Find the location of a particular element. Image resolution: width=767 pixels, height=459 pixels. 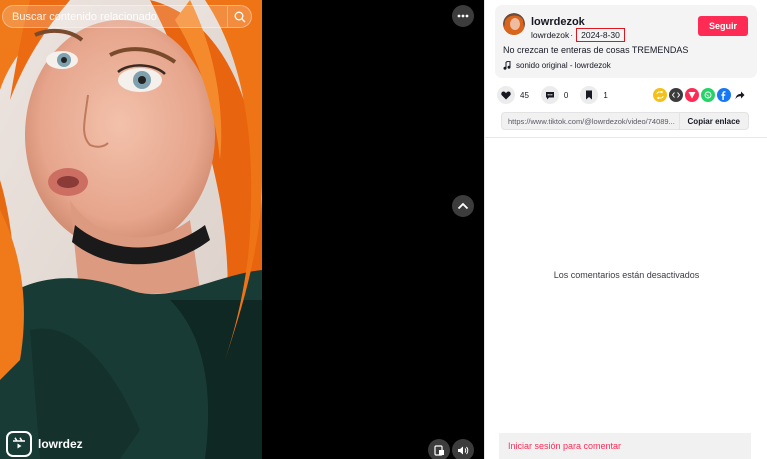

embed-icon is located at coordinates (676, 95).